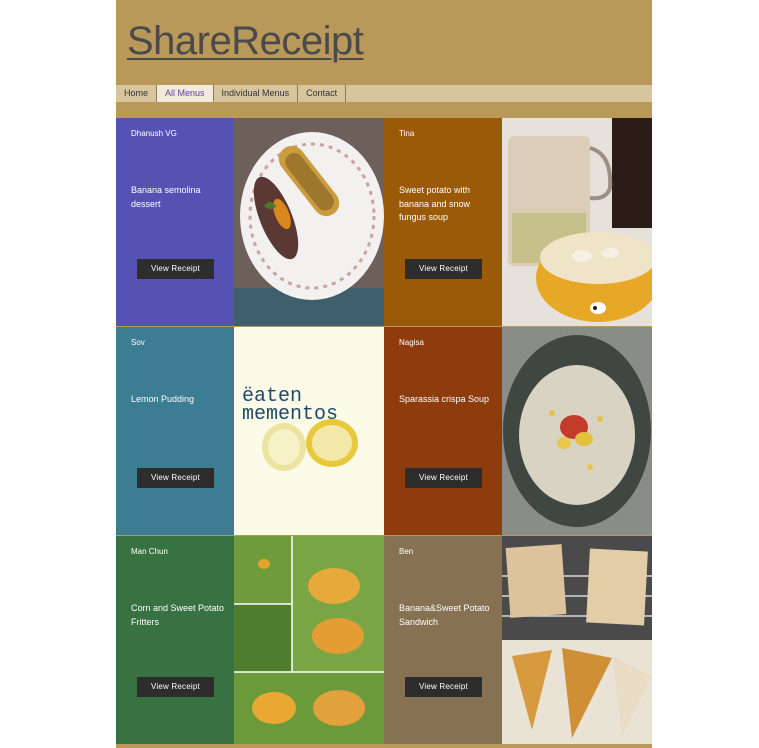 This screenshot has height=748, width=759. I want to click on card-dish-title: Corn and Sweet Potato Fritters, so click(178, 615).